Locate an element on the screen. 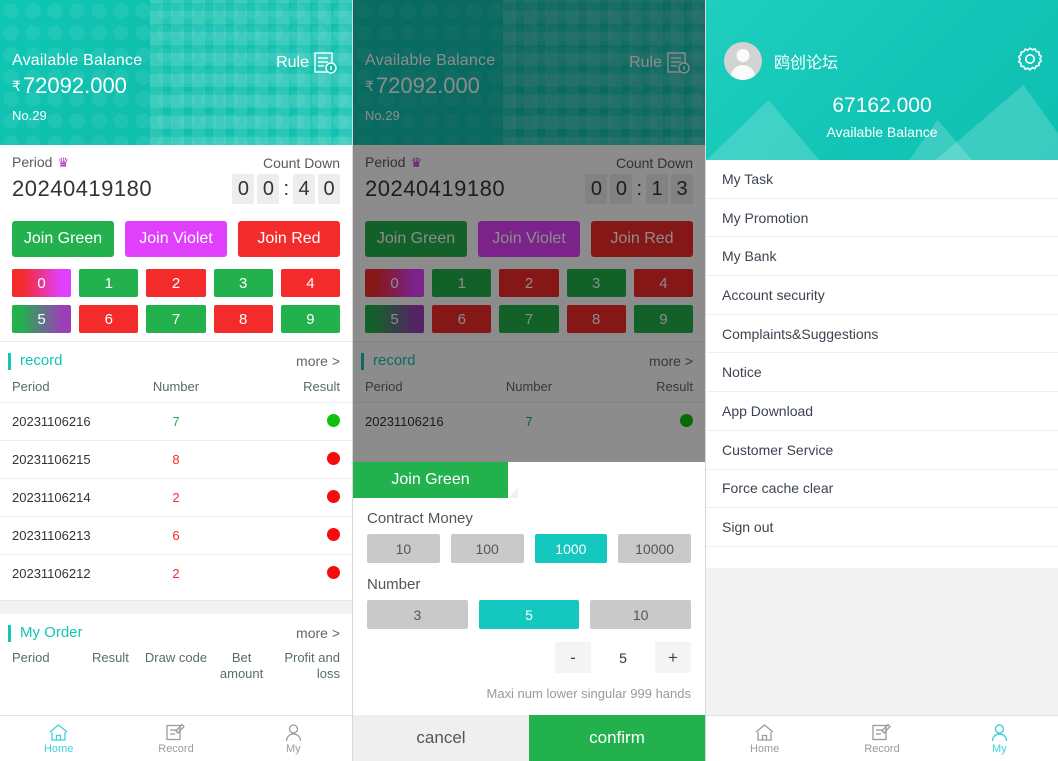 This screenshot has height=761, width=1058. cancel-button: cancel is located at coordinates (441, 738).